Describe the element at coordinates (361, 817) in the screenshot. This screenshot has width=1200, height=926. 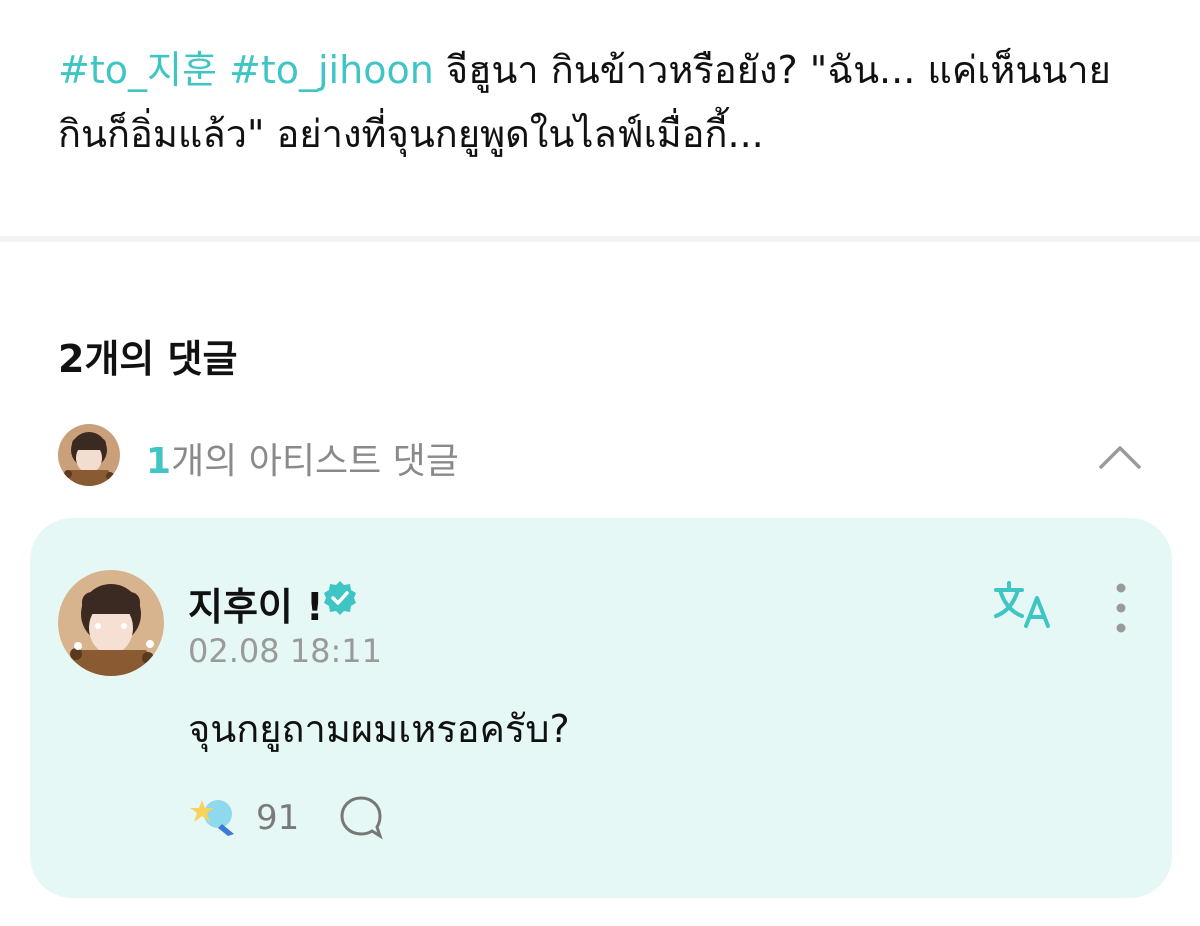
I see `reply-bubble-icon` at that location.